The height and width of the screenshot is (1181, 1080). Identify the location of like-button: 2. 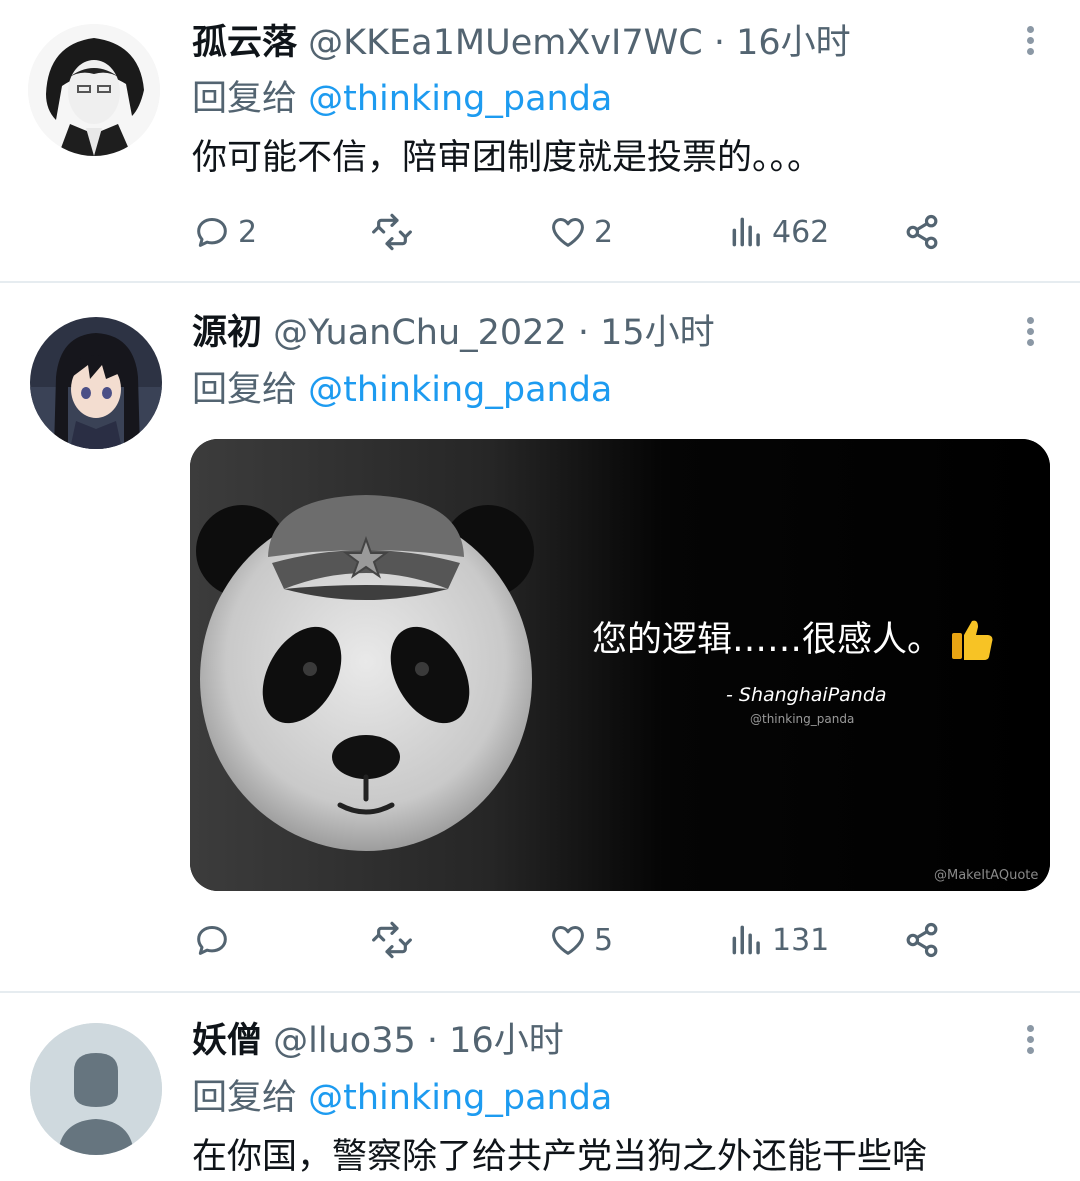
(580, 232).